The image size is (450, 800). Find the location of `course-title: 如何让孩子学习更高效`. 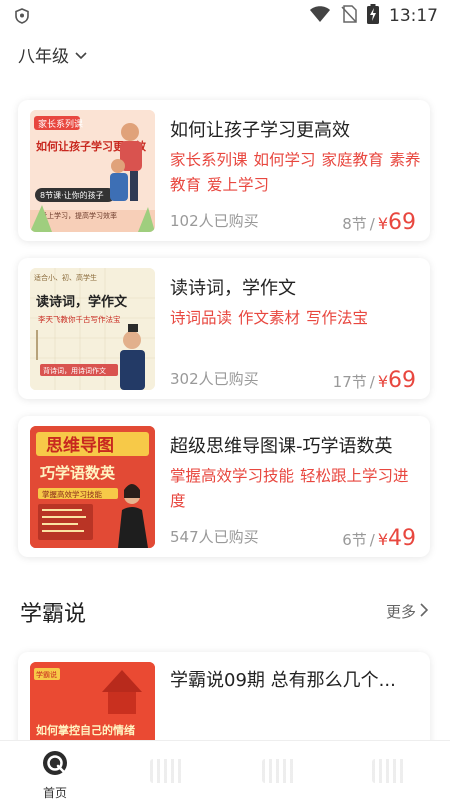

course-title: 如何让孩子学习更高效 is located at coordinates (260, 130).